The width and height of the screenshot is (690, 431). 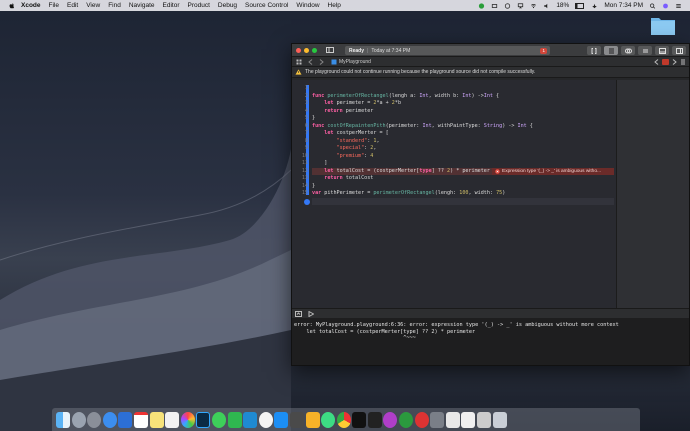 What do you see at coordinates (94, 419) in the screenshot?
I see `compass-icon` at bounding box center [94, 419].